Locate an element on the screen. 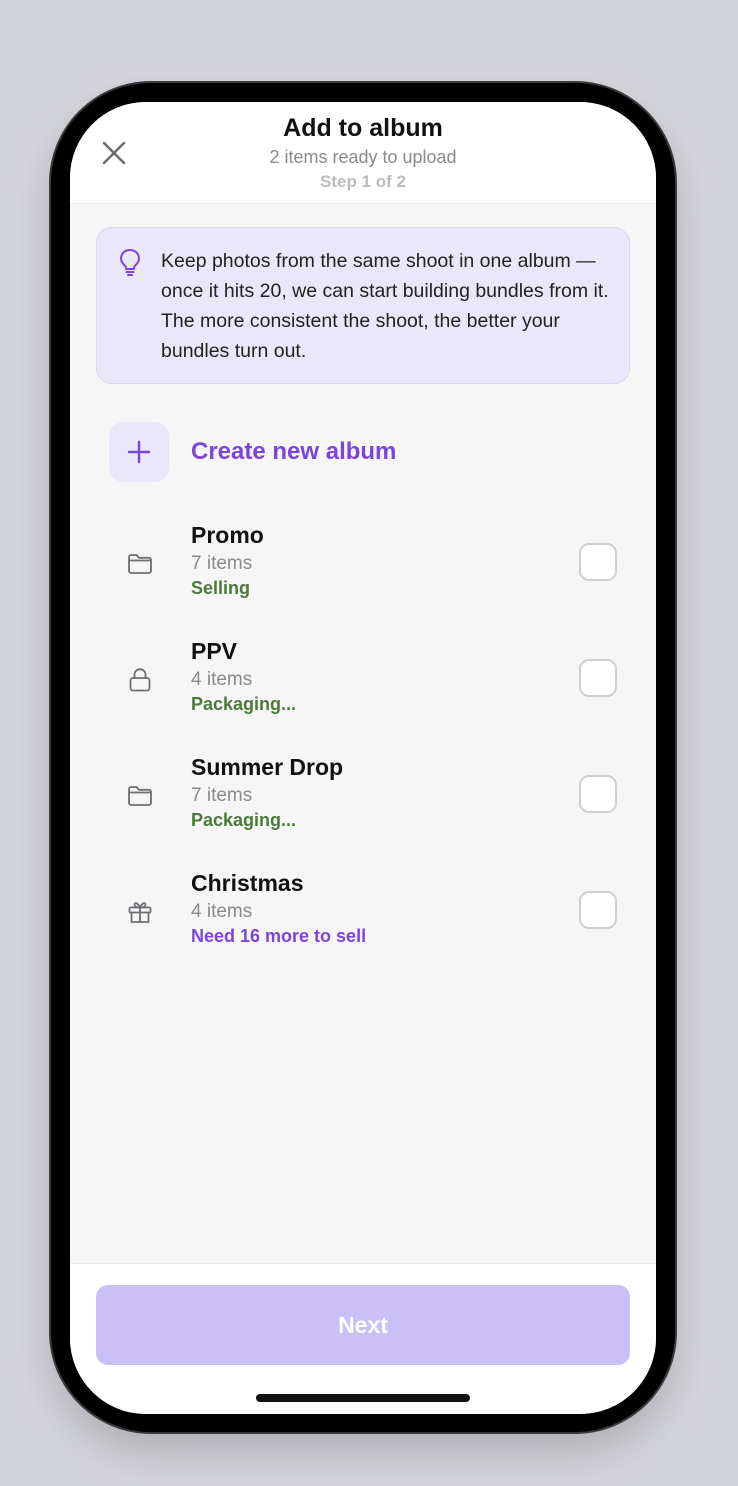 This screenshot has width=738, height=1486. album-name: Promo is located at coordinates (227, 535).